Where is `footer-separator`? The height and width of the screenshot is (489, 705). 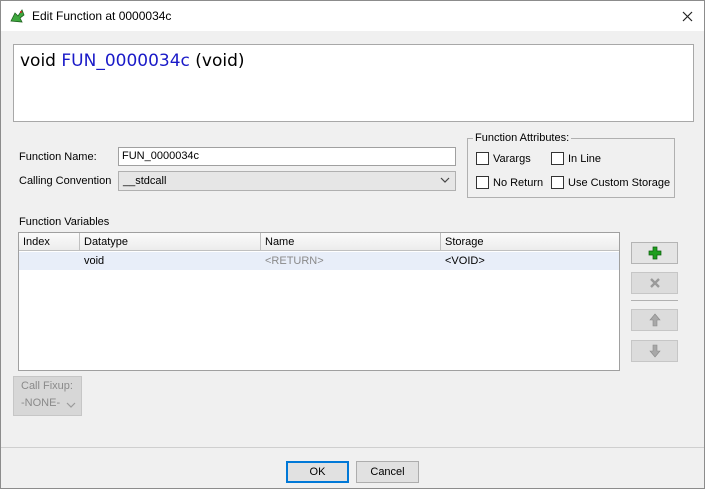 footer-separator is located at coordinates (352, 447).